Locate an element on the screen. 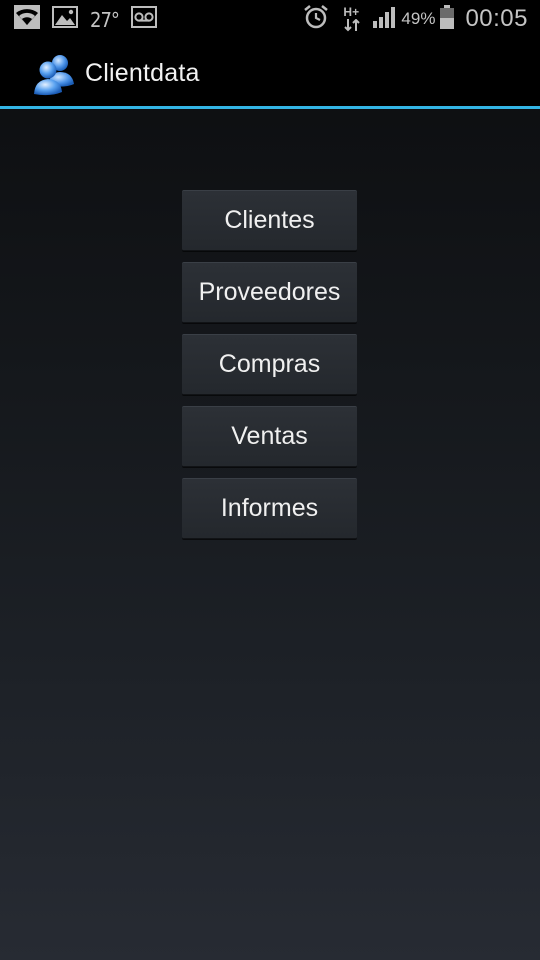 The height and width of the screenshot is (960, 540). clock-text: 00:05 is located at coordinates (496, 18).